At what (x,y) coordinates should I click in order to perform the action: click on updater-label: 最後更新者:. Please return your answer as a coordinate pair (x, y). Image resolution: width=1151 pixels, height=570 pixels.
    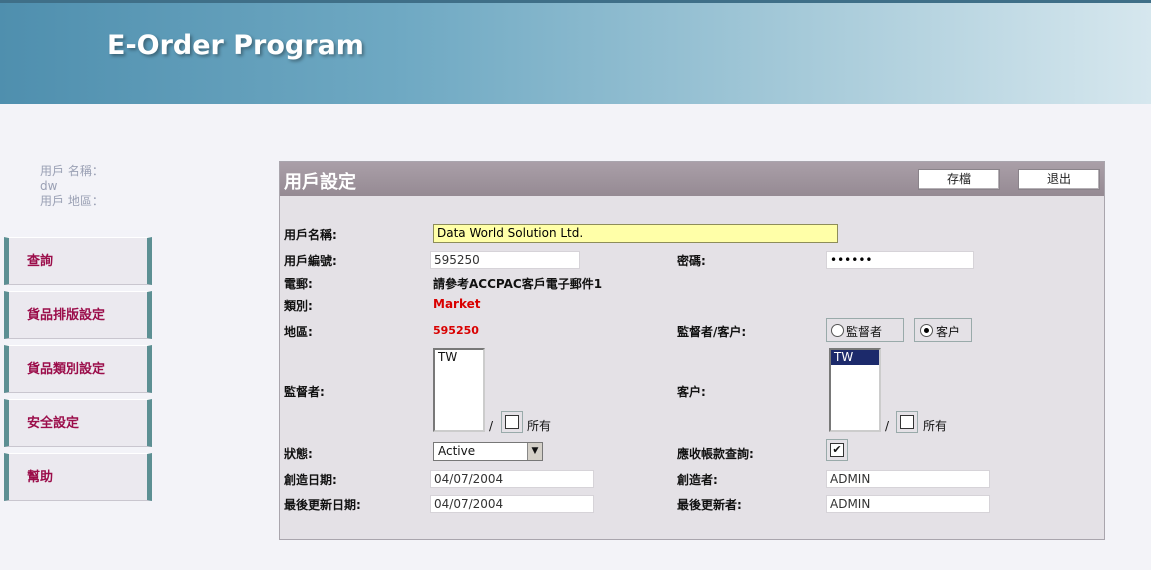
    Looking at the image, I should click on (709, 505).